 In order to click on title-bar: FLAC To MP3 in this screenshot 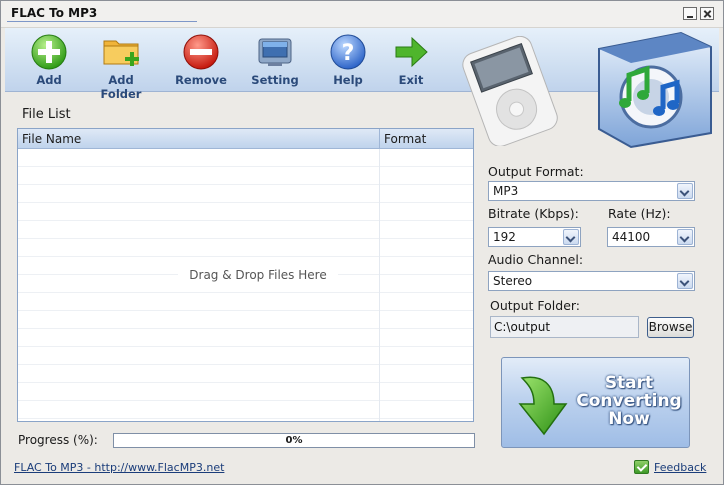, I will do `click(362, 14)`.